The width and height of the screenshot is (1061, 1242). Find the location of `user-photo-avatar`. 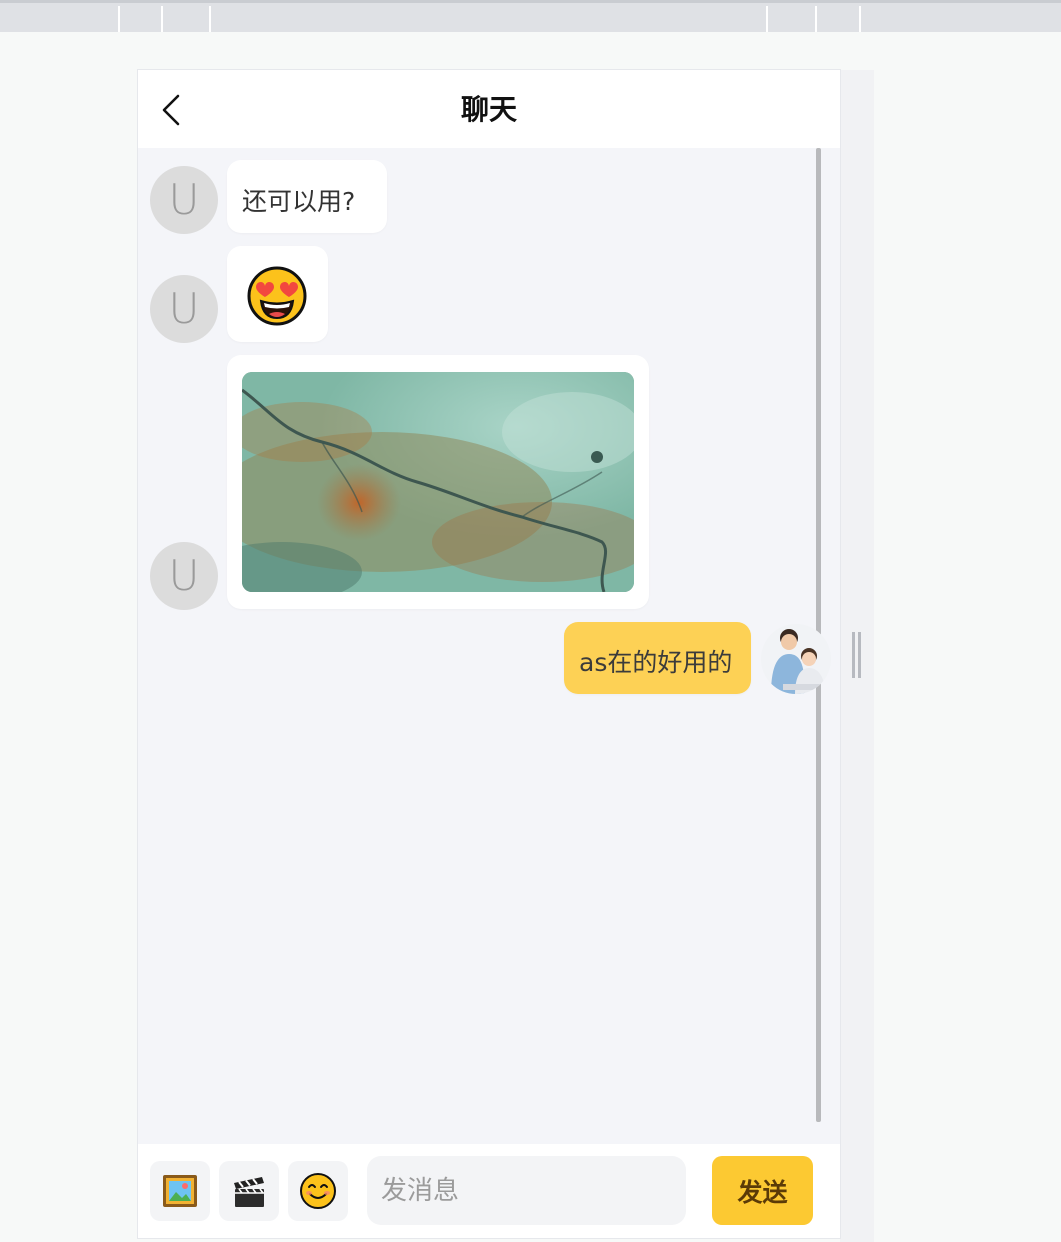

user-photo-avatar is located at coordinates (796, 659).